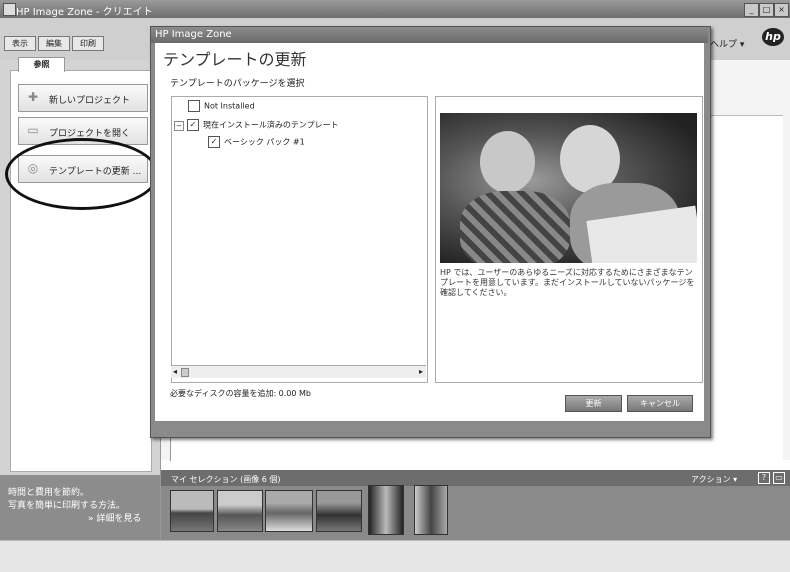 This screenshot has width=790, height=572. I want to click on basic-pack-label: ベーシック パック #1, so click(264, 142).